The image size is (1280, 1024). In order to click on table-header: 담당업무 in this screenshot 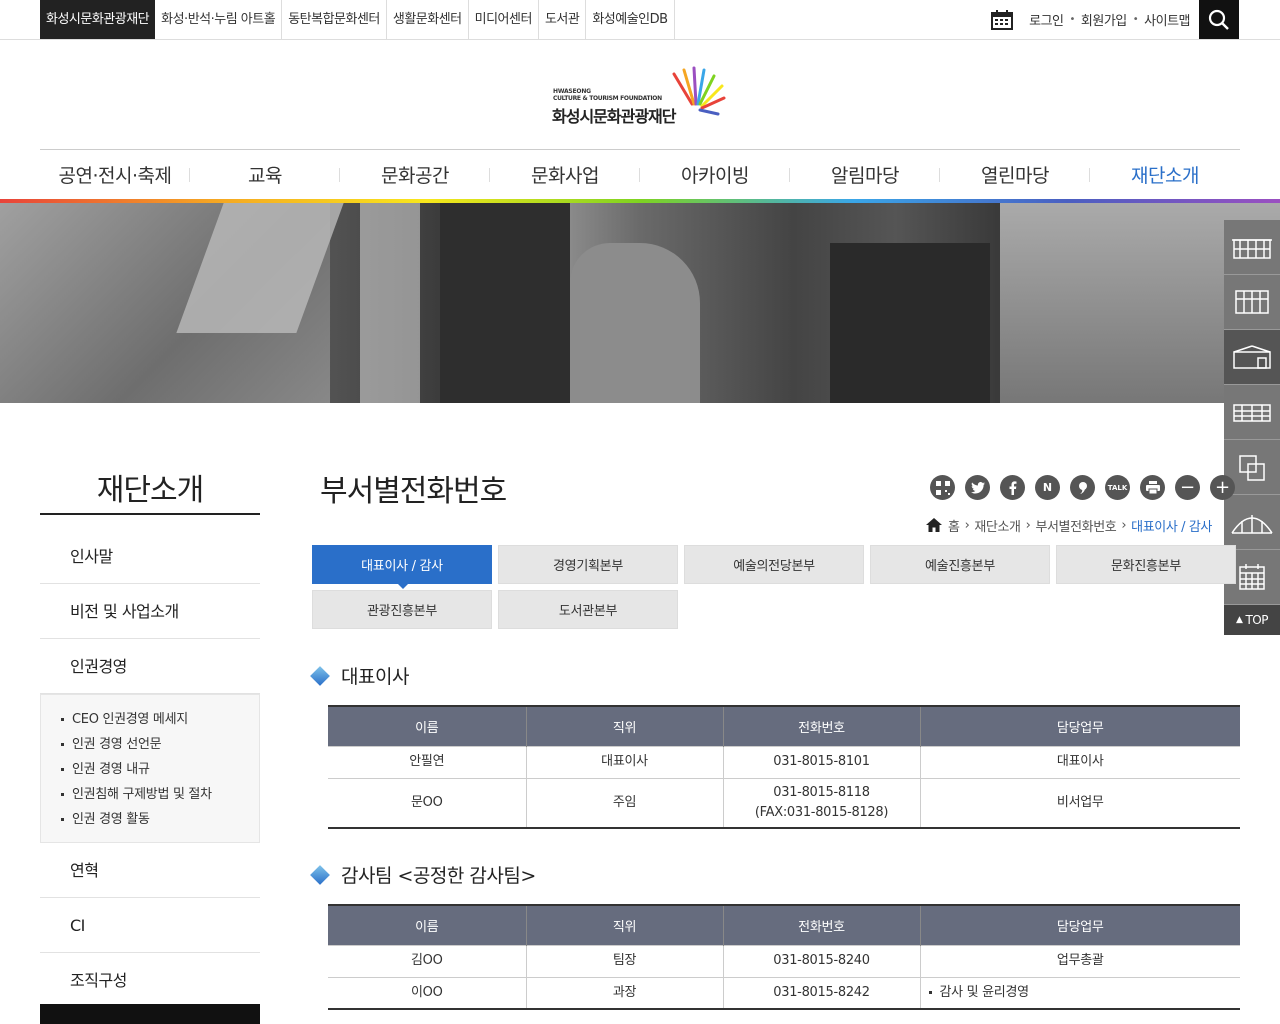, I will do `click(1079, 726)`.